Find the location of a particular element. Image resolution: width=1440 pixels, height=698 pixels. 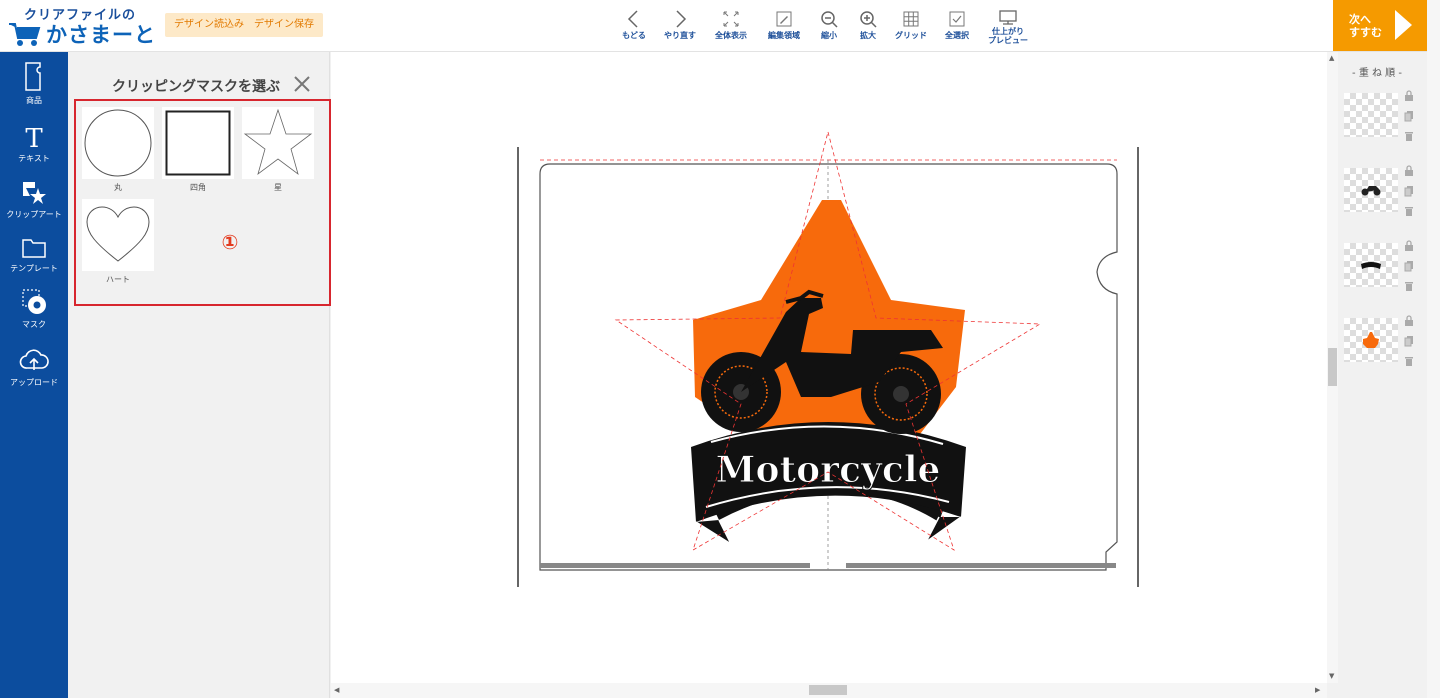

save-design-button: デザイン保存 is located at coordinates (284, 25).